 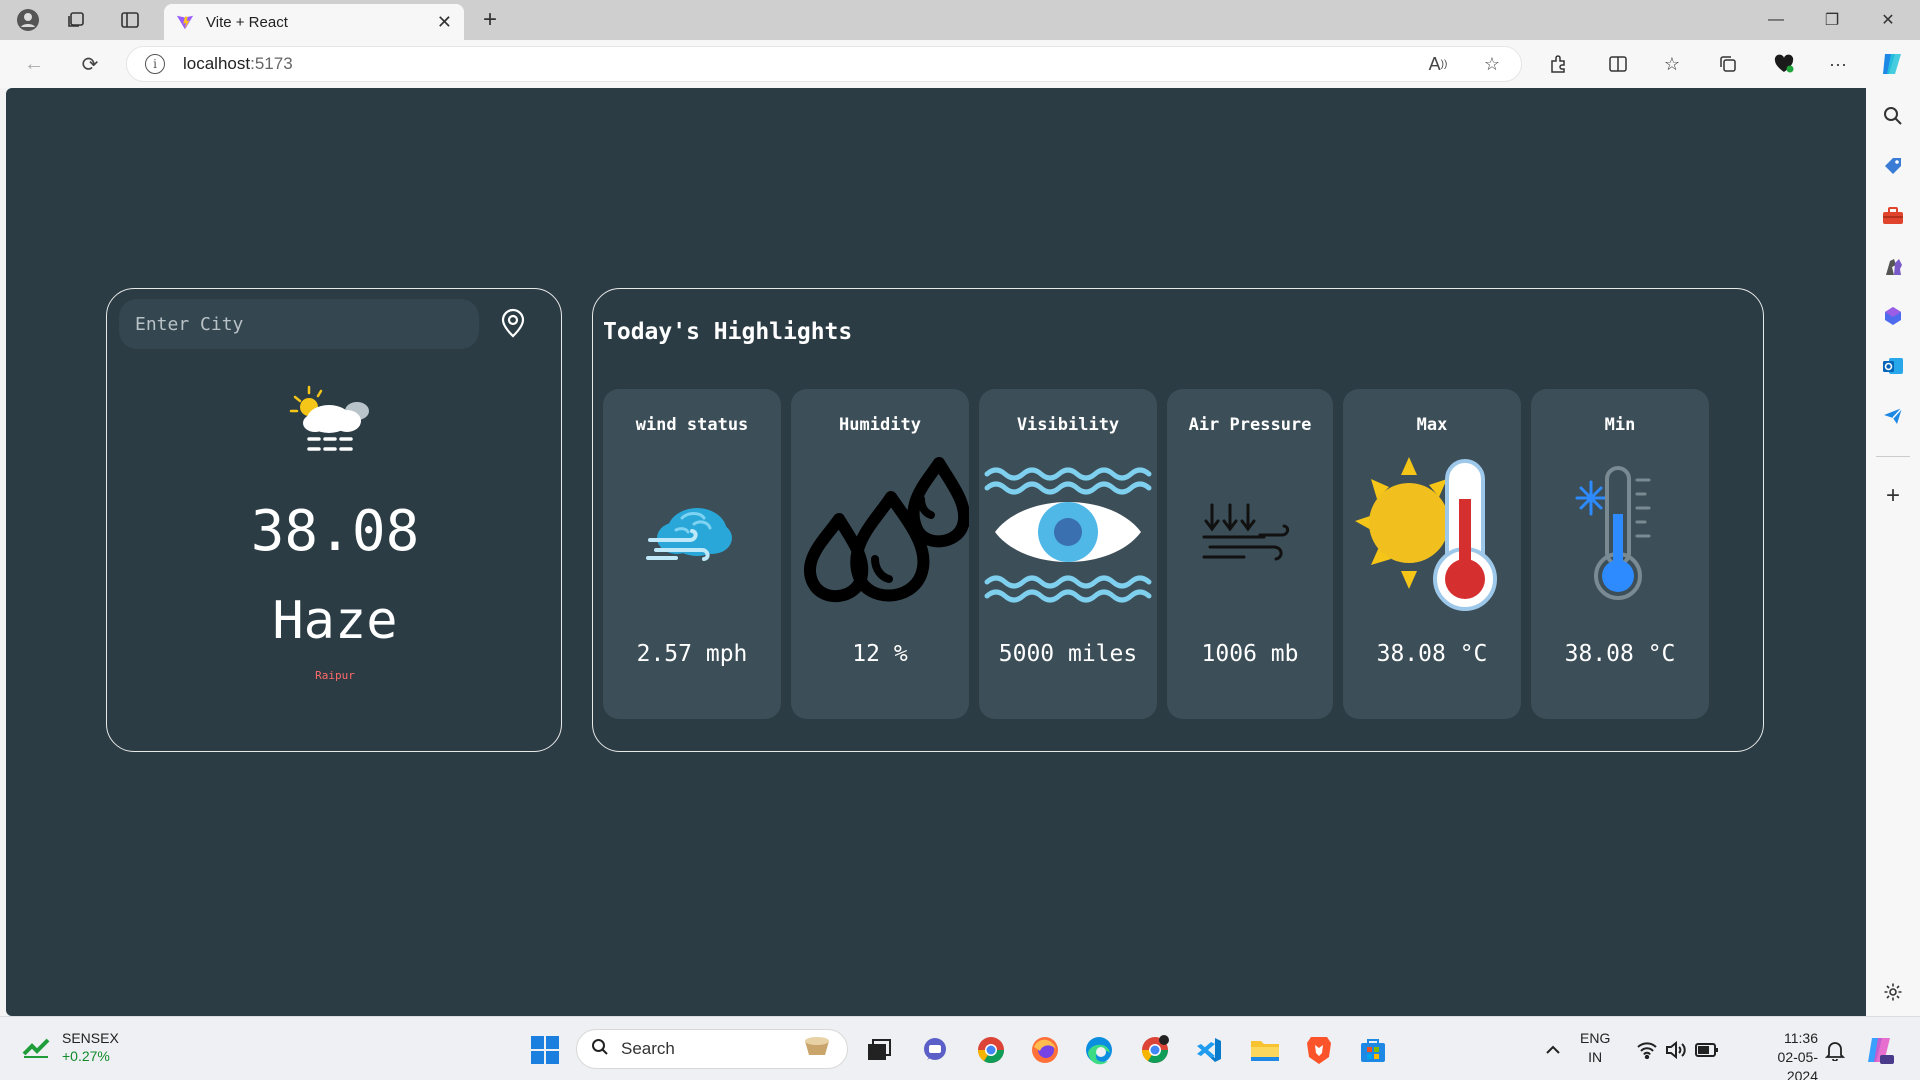 What do you see at coordinates (70, 1047) in the screenshot?
I see `stock-widget: SENSEX +0.27%` at bounding box center [70, 1047].